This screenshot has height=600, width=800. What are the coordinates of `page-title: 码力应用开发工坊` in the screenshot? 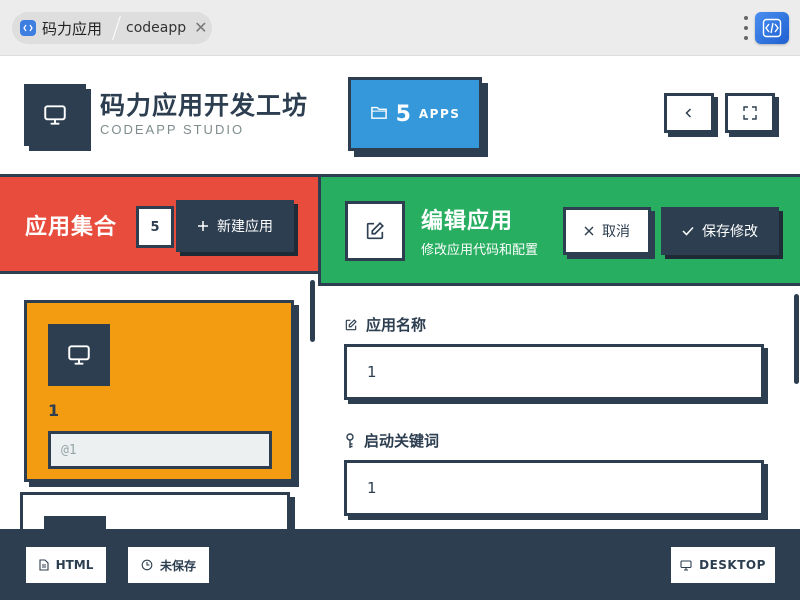 It's located at (204, 105).